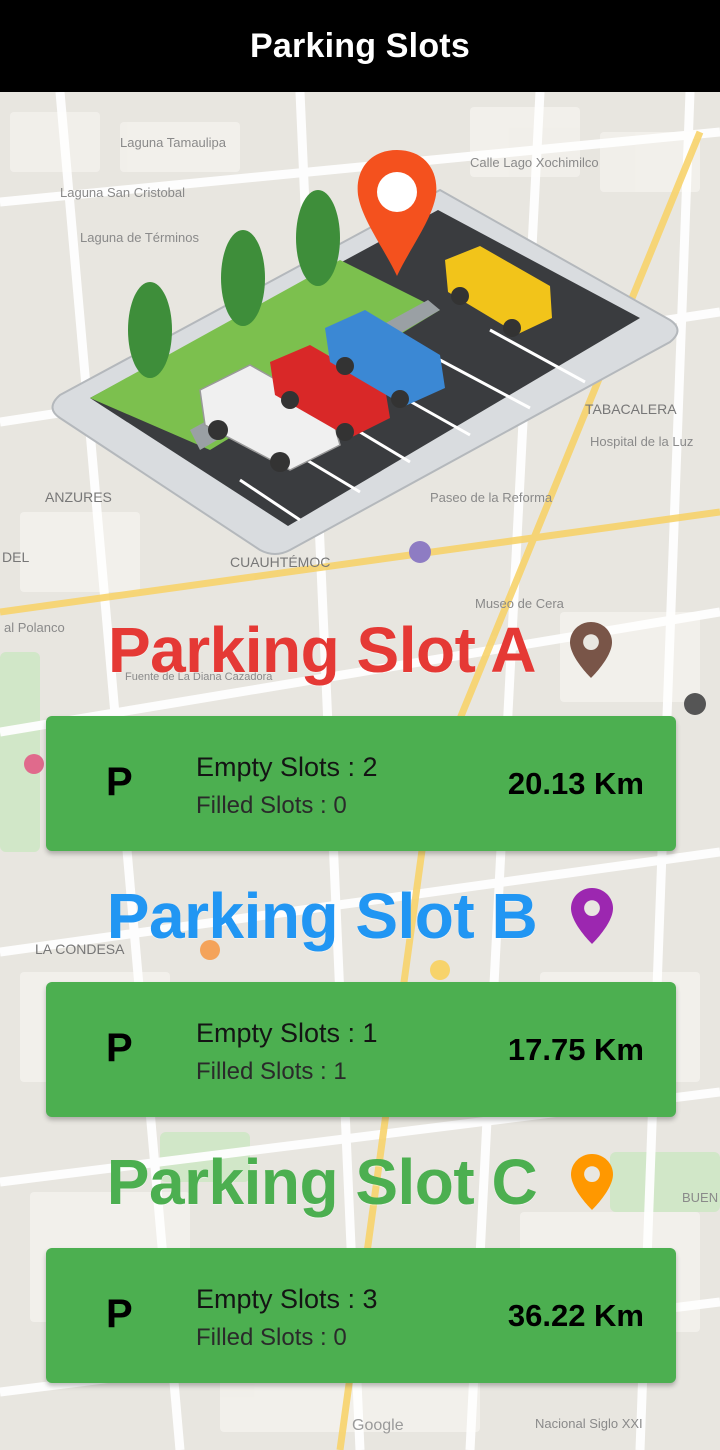 This screenshot has width=720, height=1450. Describe the element at coordinates (378, 1425) in the screenshot. I see `map-label: Google` at that location.